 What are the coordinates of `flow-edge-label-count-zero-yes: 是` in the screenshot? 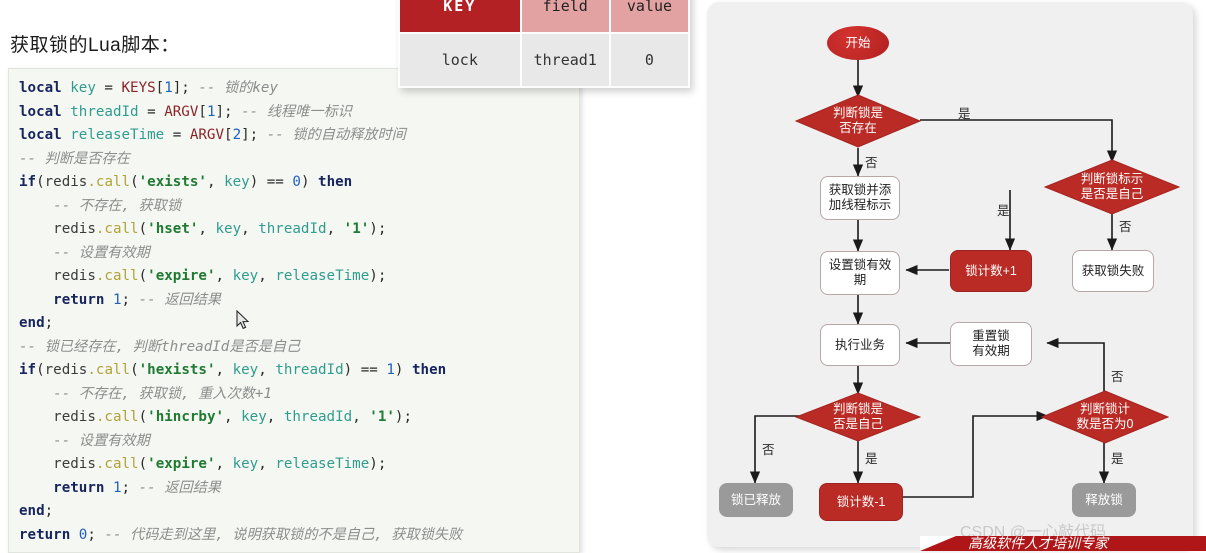 It's located at (1117, 459).